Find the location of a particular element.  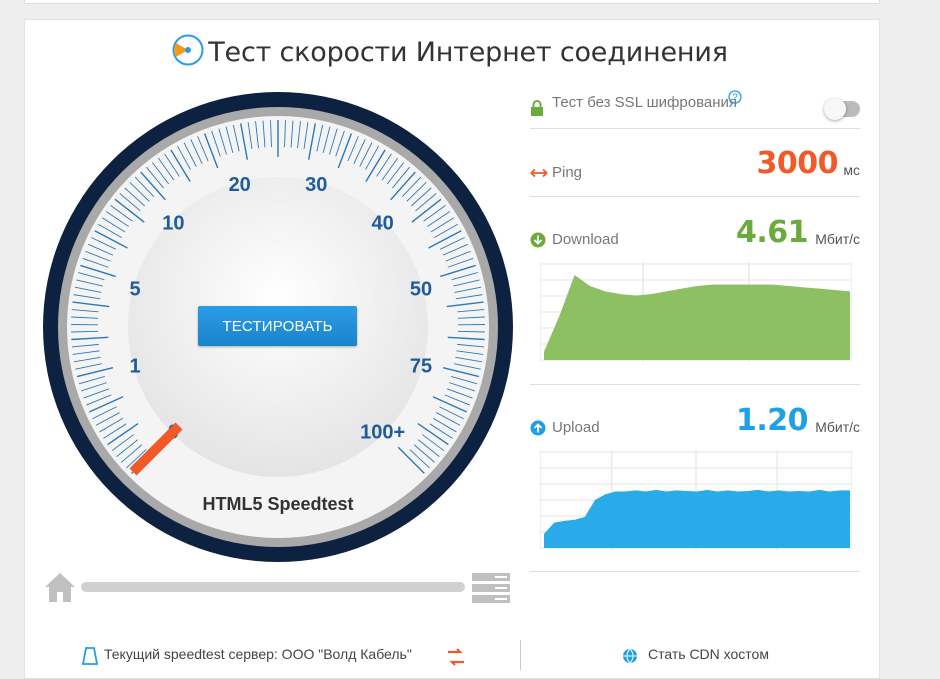

upload-label: Upload is located at coordinates (576, 427).